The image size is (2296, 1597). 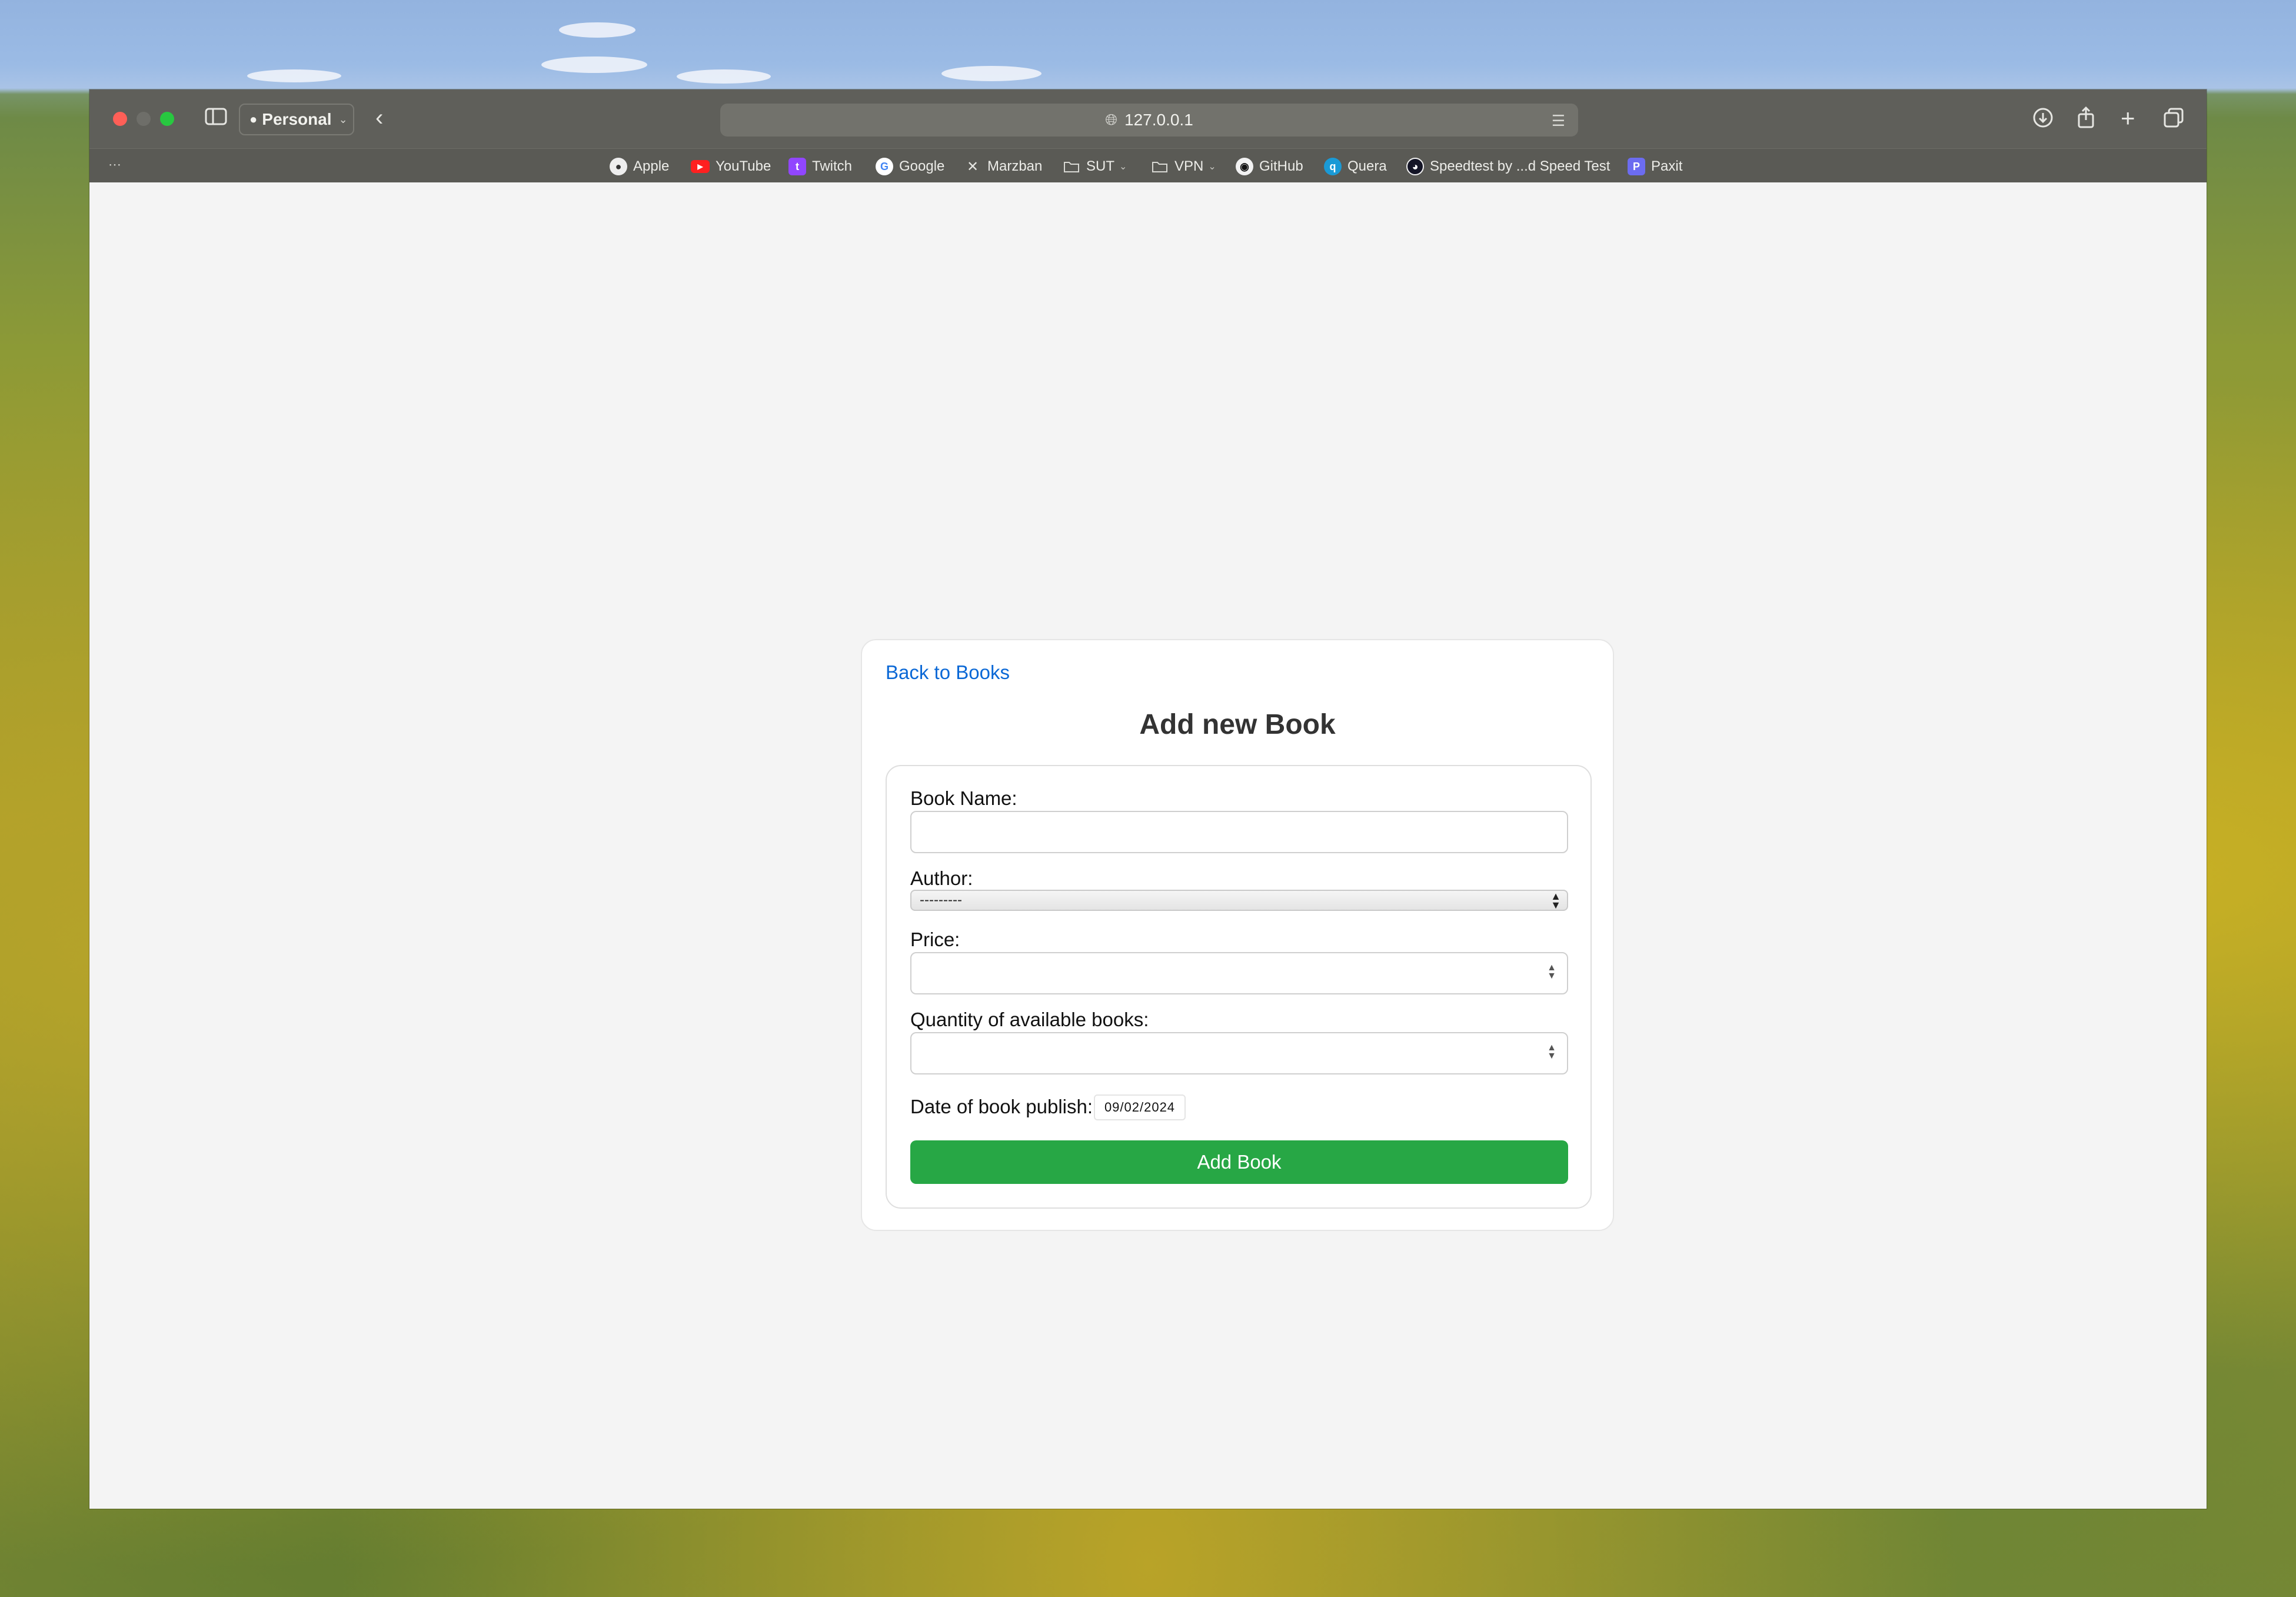 I want to click on price-input: ▲ ▼, so click(x=1239, y=973).